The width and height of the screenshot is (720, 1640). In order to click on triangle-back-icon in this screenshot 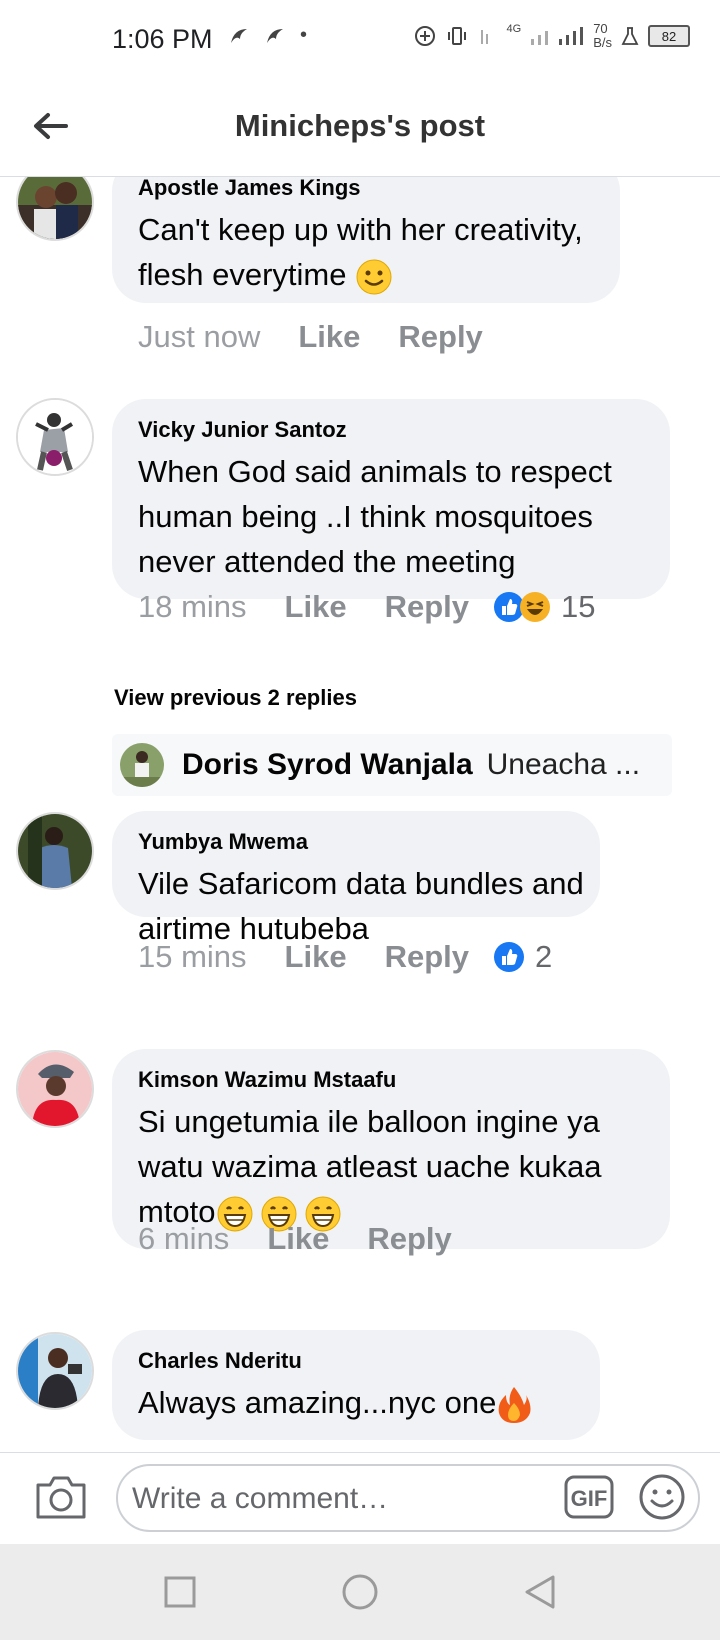, I will do `click(540, 1592)`.